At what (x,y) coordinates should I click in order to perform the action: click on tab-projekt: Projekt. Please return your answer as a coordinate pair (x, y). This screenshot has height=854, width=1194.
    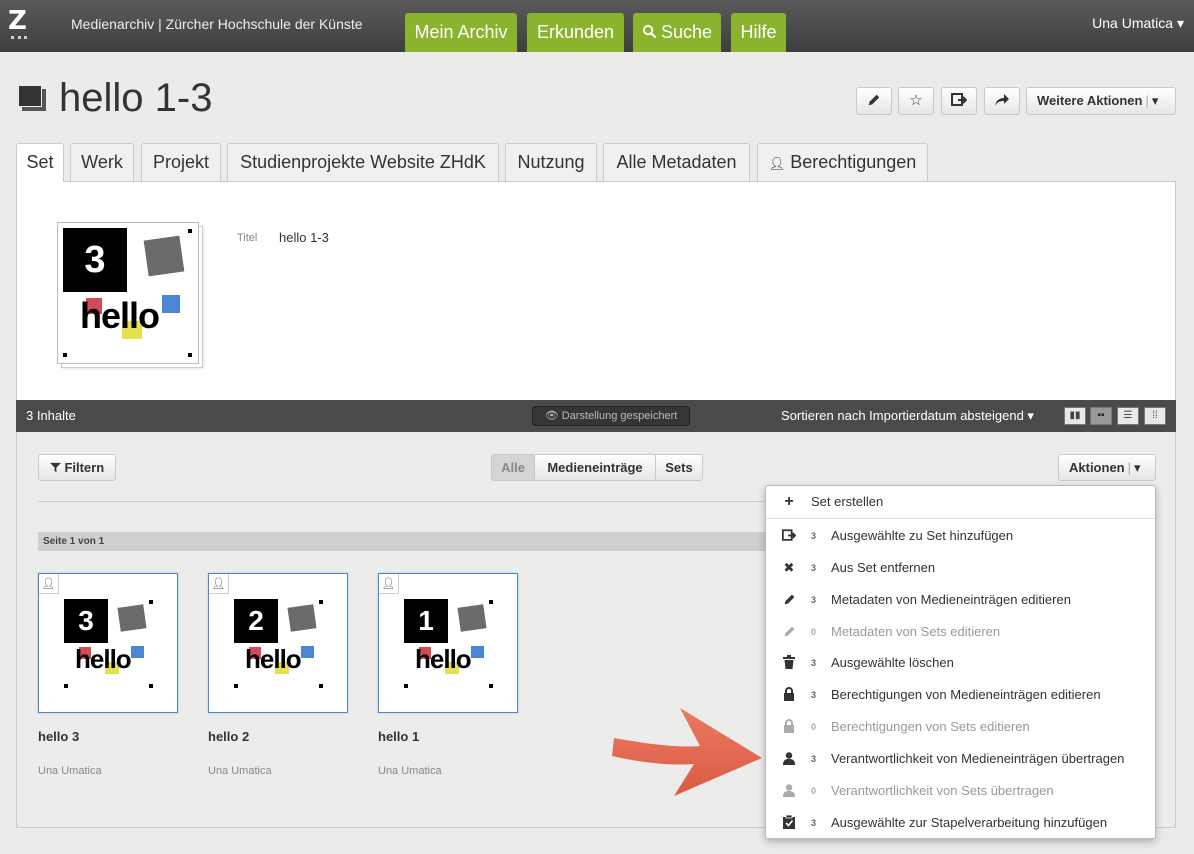
    Looking at the image, I should click on (181, 162).